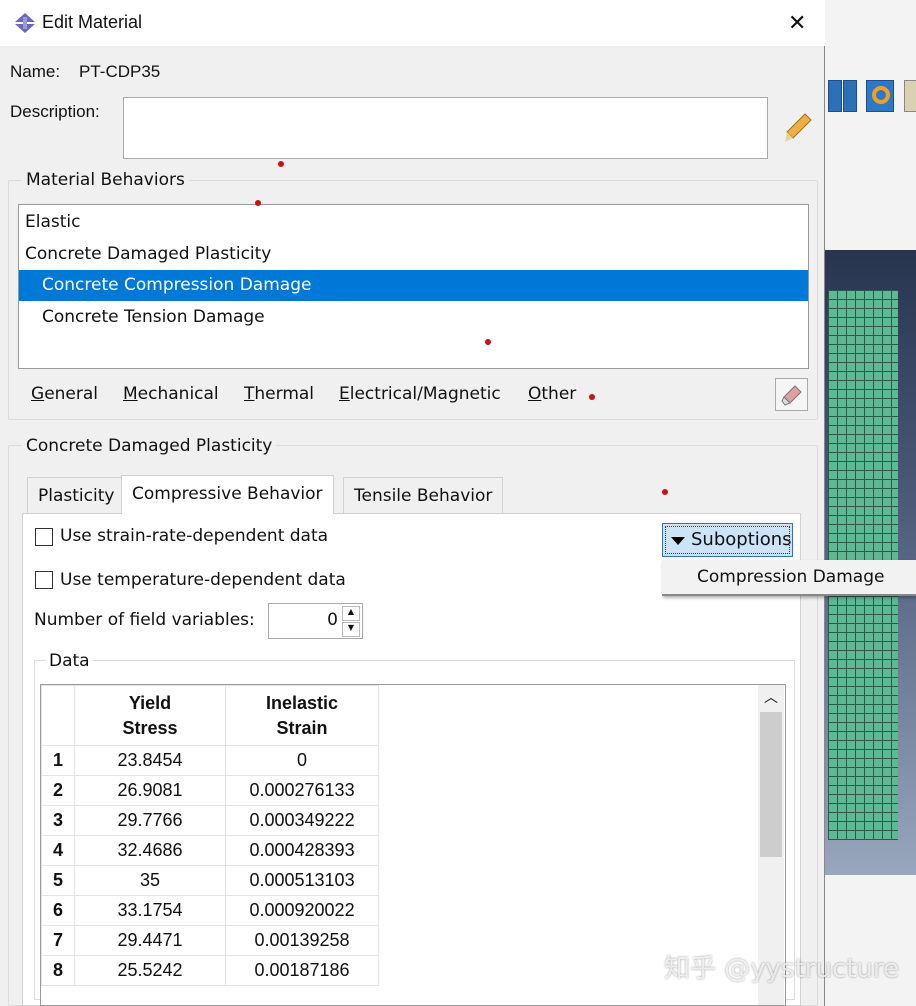 This screenshot has width=916, height=1006. I want to click on pencil-icon, so click(798, 128).